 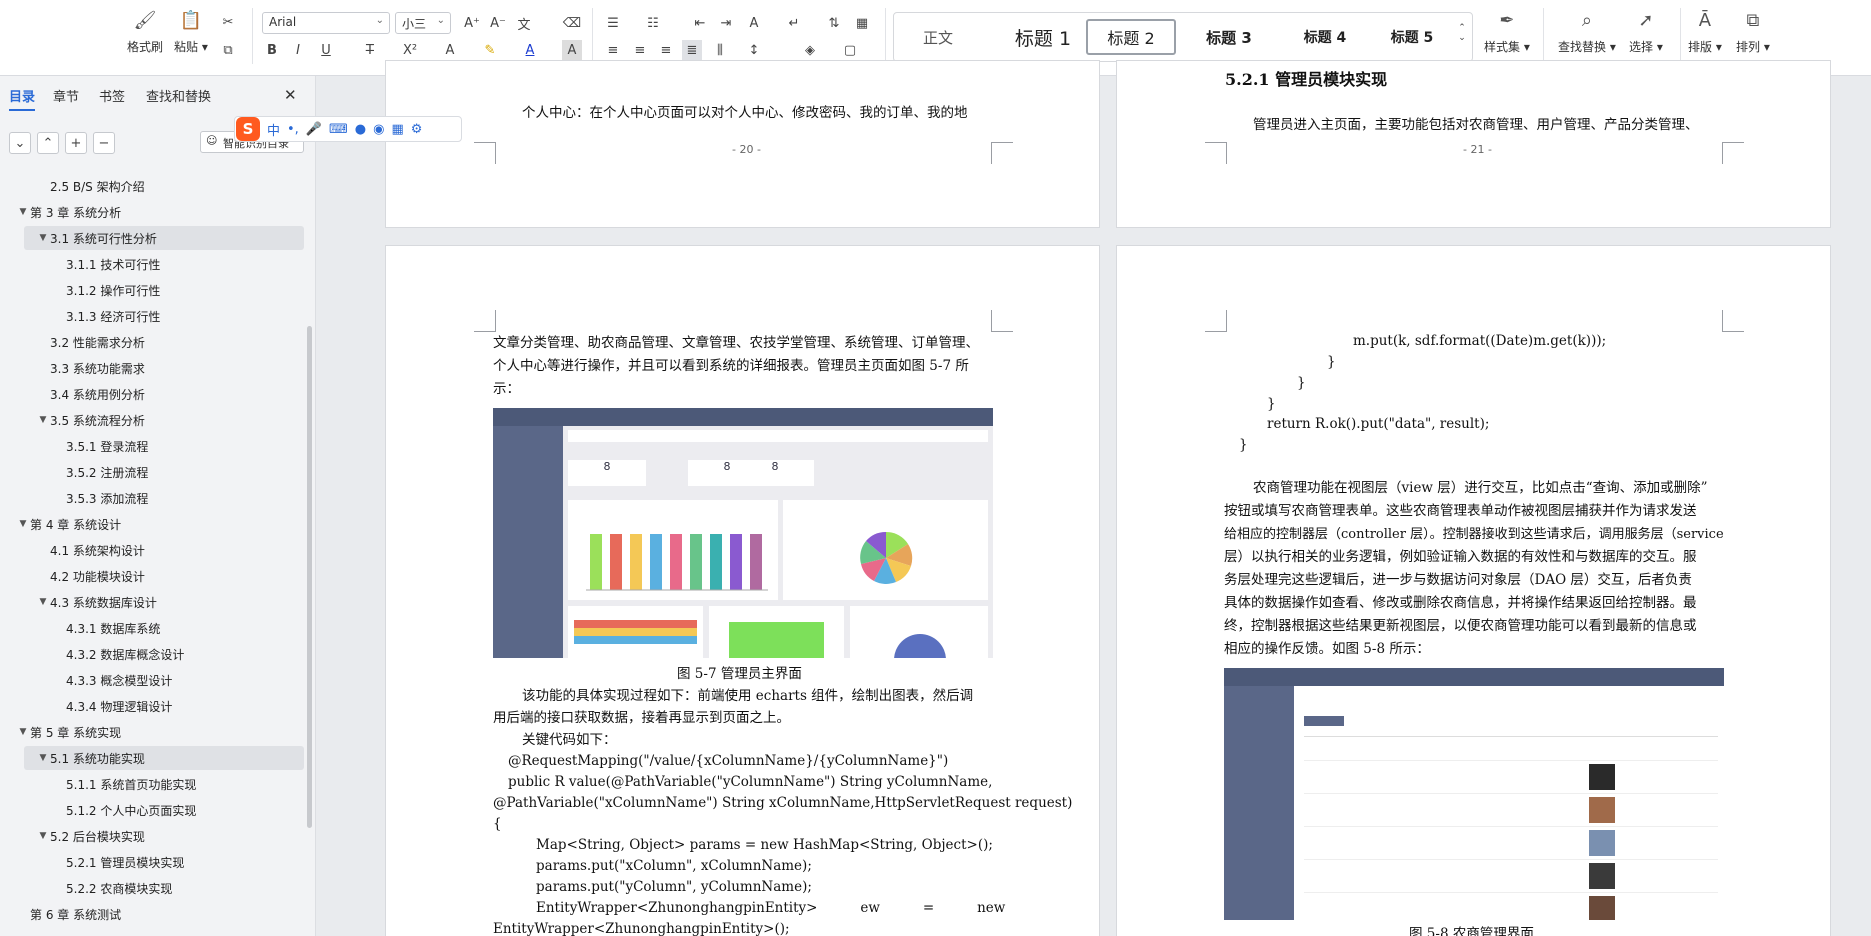 I want to click on toc-item: ▼ 第 4 章 系统设计, so click(x=162, y=524).